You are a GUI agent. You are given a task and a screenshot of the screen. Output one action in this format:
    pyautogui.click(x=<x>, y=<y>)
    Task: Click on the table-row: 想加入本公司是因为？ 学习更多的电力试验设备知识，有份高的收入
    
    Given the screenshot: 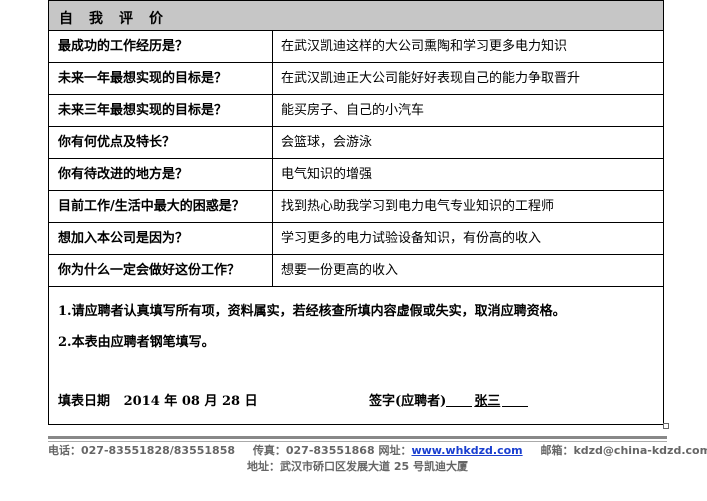 What is the action you would take?
    pyautogui.click(x=356, y=239)
    